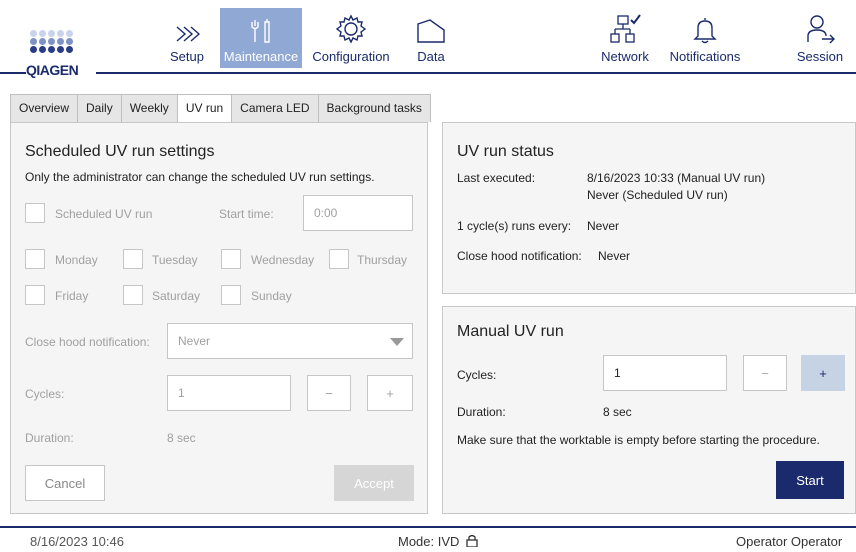  I want to click on tuesday-checkbox, so click(133, 259).